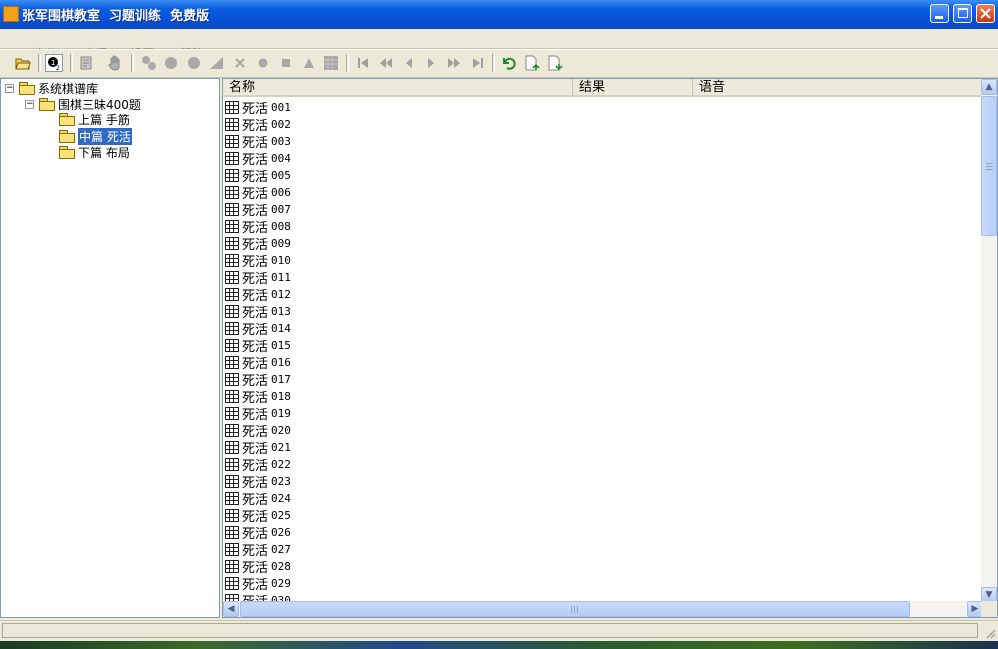 The image size is (998, 649). Describe the element at coordinates (603, 516) in the screenshot. I see `list-item: 死活 025` at that location.